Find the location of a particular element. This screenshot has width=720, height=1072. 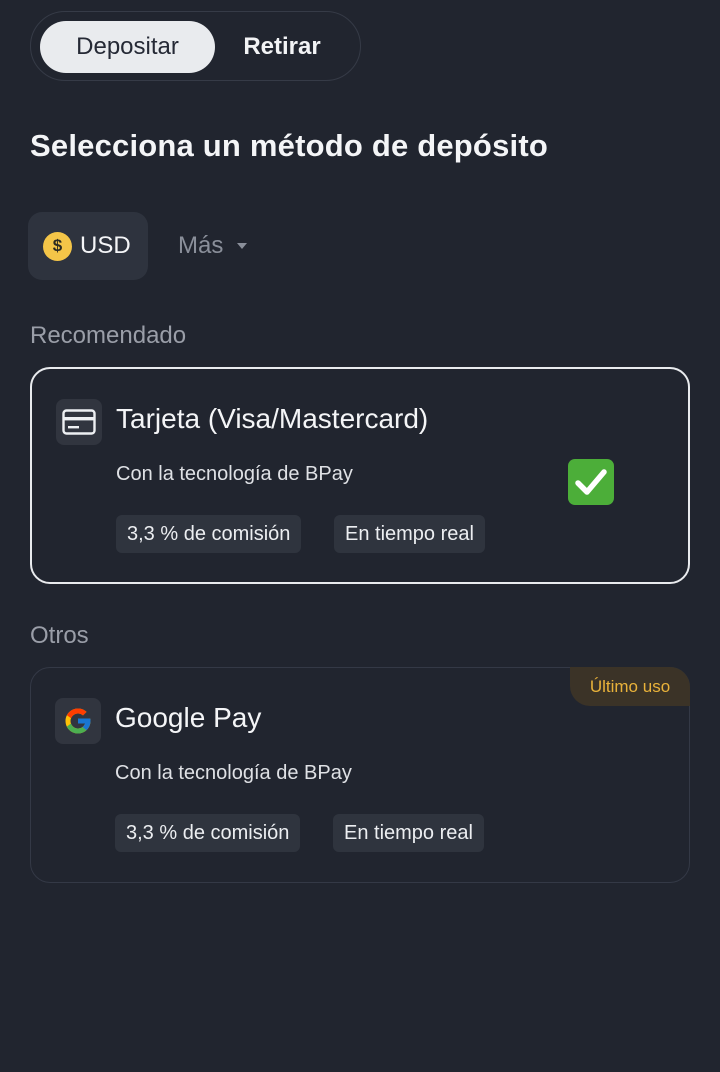

method-name: Tarjeta (Visa/Mastercard) is located at coordinates (272, 418).